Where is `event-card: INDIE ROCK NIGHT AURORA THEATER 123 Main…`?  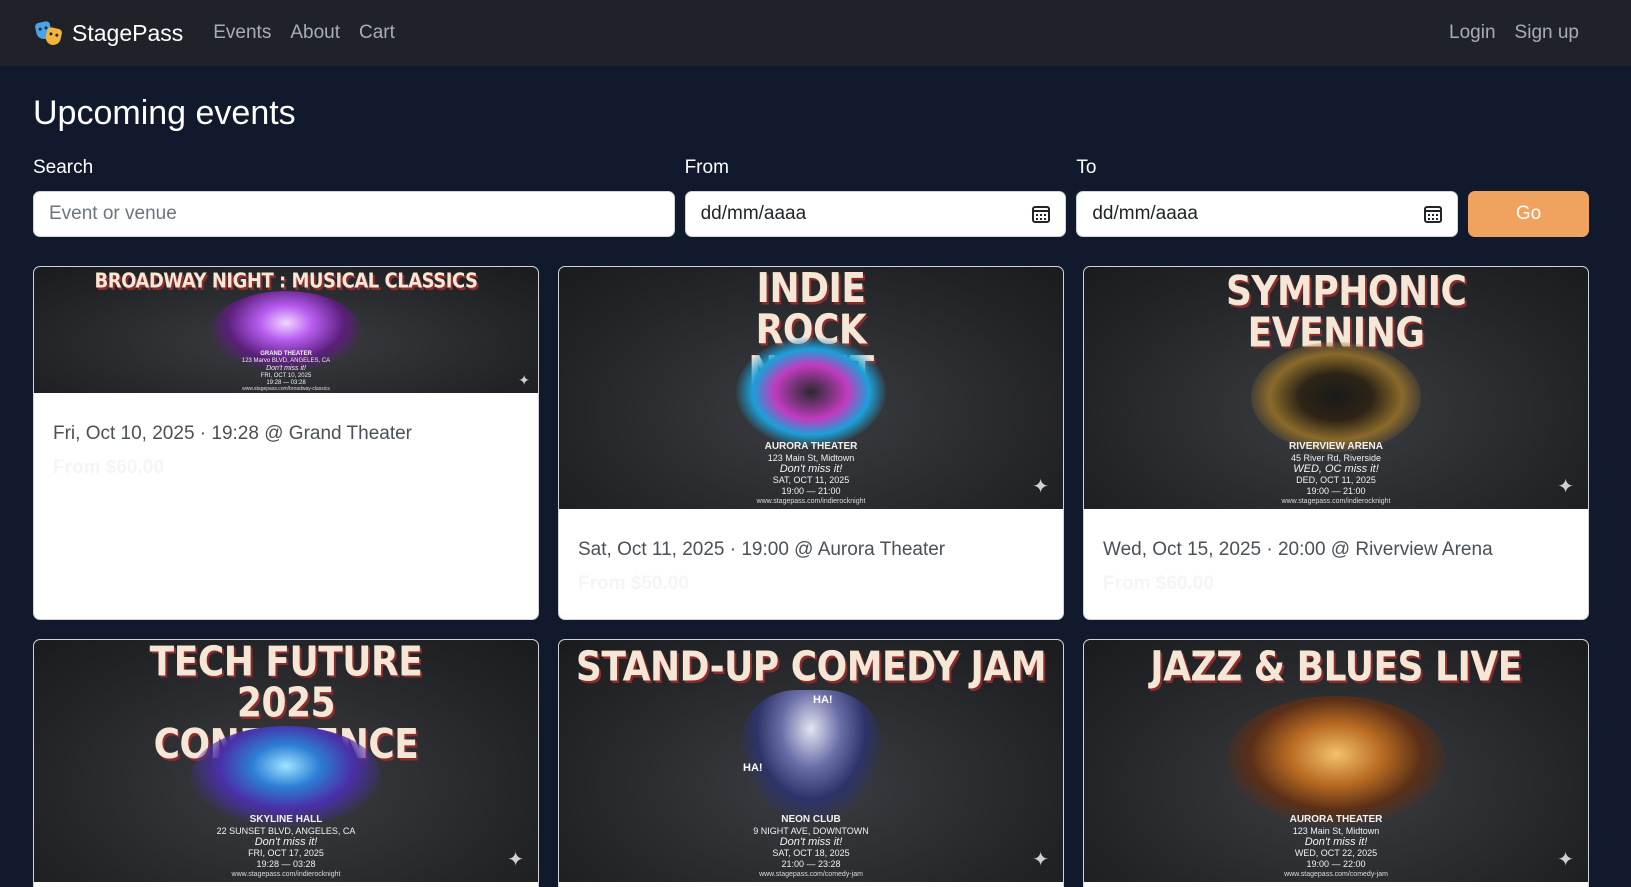 event-card: INDIE ROCK NIGHT AURORA THEATER 123 Main… is located at coordinates (811, 443).